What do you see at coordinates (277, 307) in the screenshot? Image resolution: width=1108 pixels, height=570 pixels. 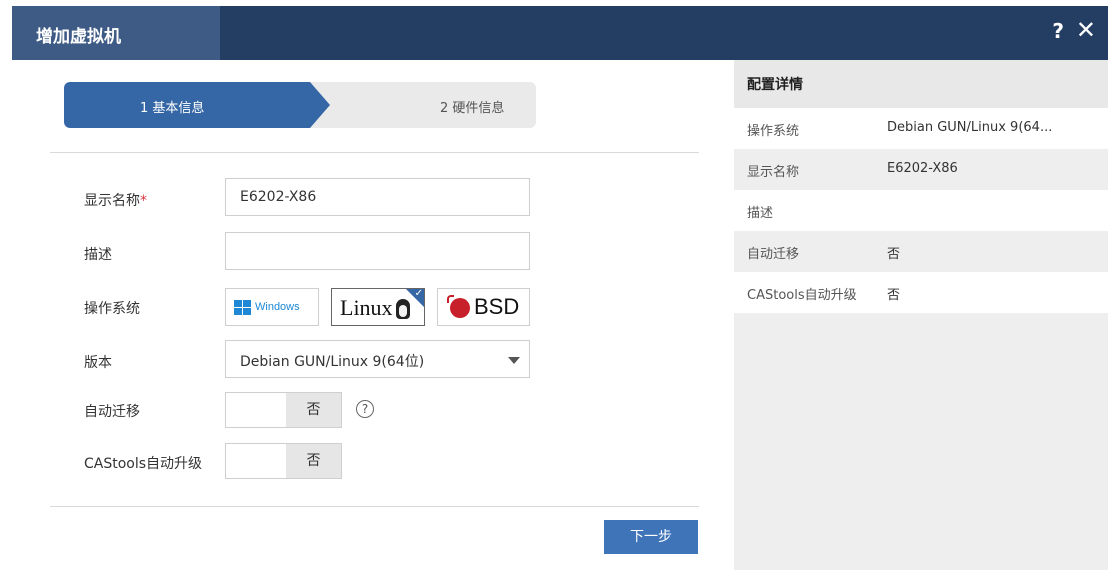 I see `windows-label: Windows` at bounding box center [277, 307].